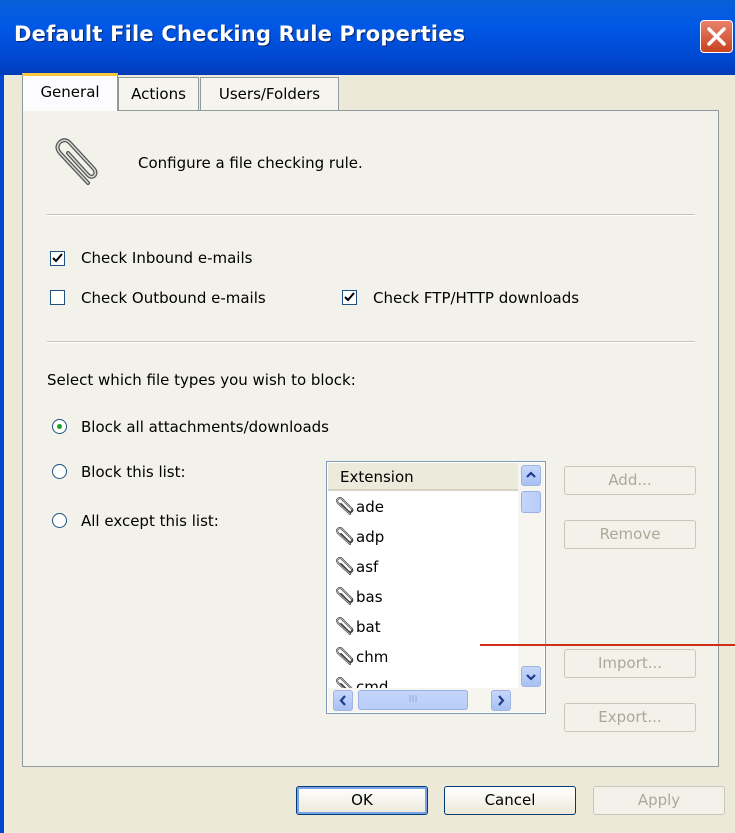 Image resolution: width=735 pixels, height=833 pixels. What do you see at coordinates (659, 800) in the screenshot?
I see `apply-button: Apply` at bounding box center [659, 800].